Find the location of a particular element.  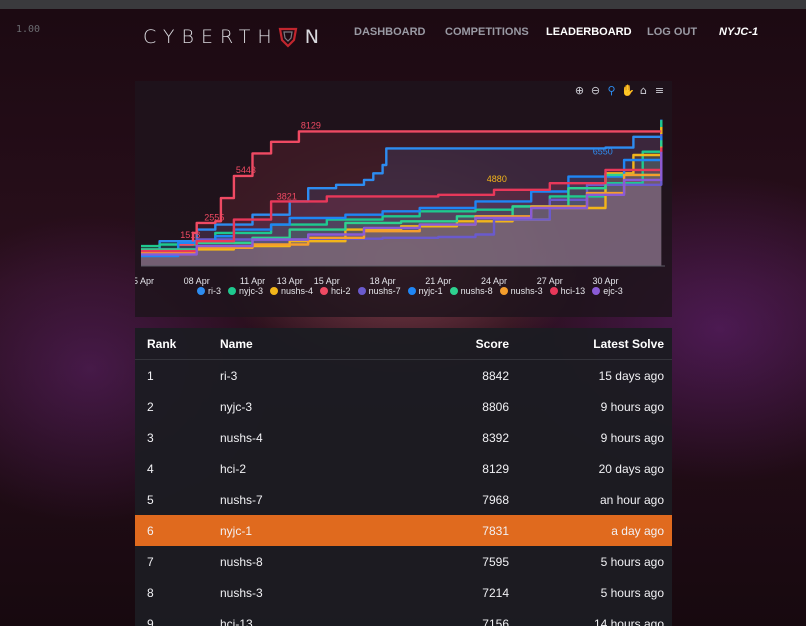

table-row: 7 nushs-8 7595 5 hours ago is located at coordinates (403, 561).